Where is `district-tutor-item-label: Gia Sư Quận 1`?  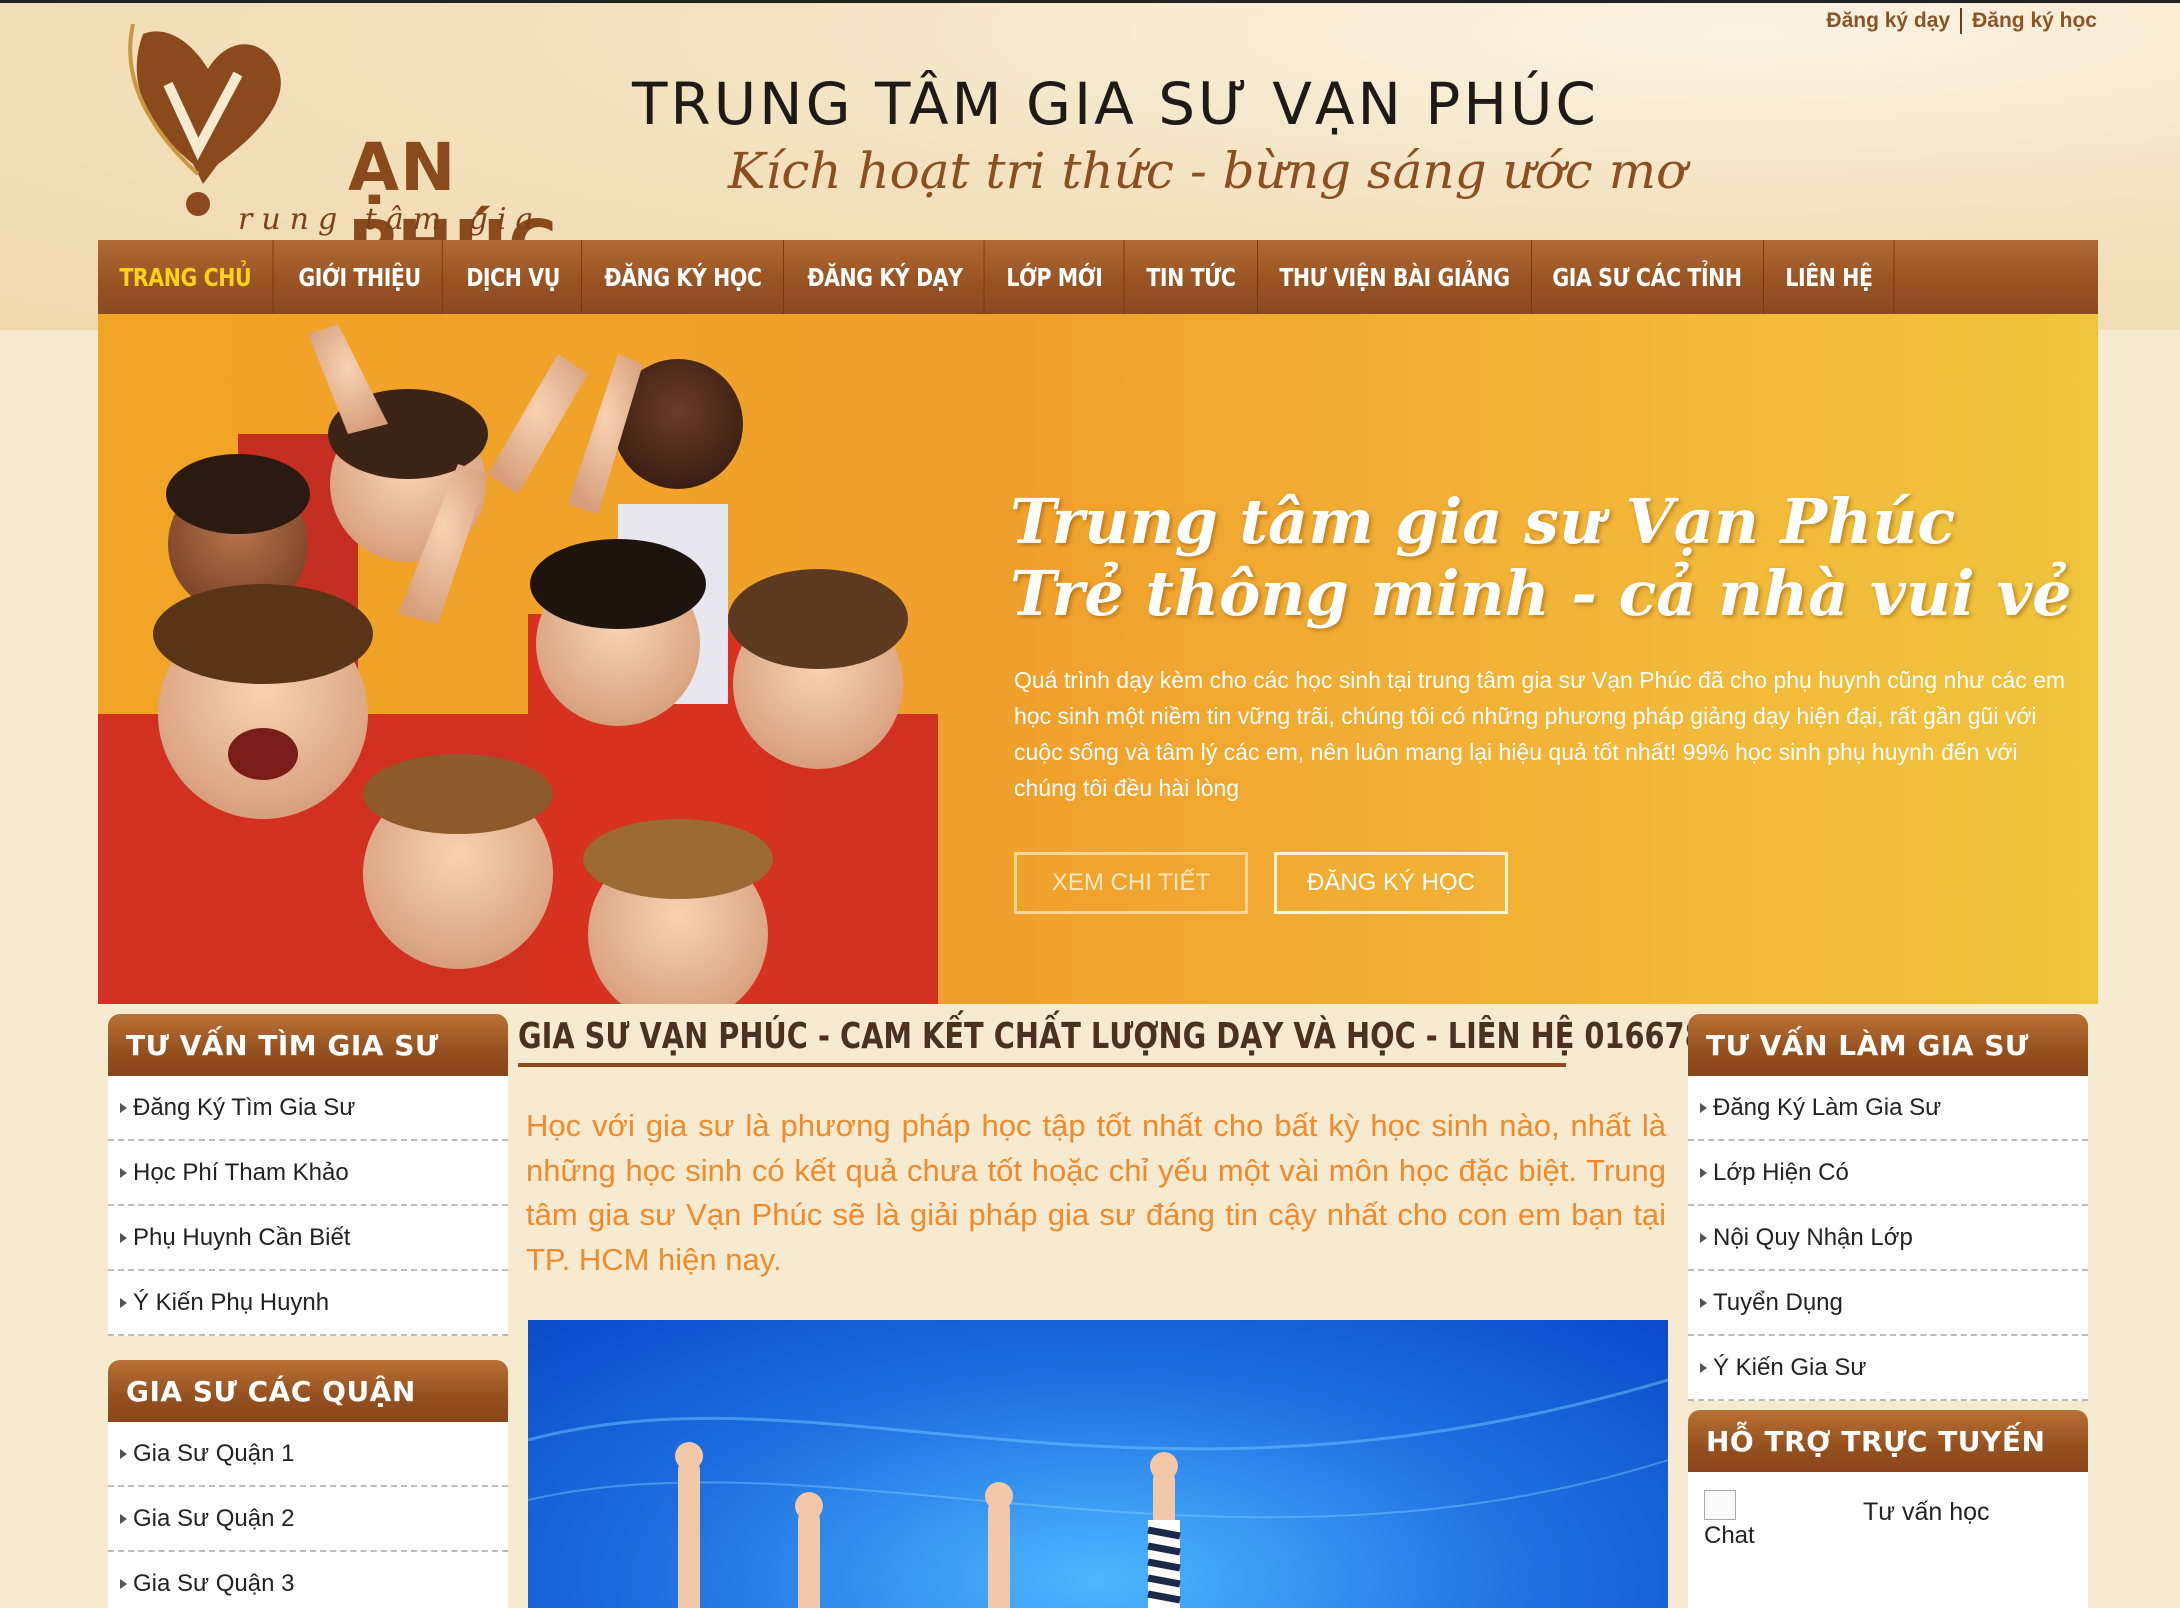
district-tutor-item-label: Gia Sư Quận 1 is located at coordinates (214, 1453).